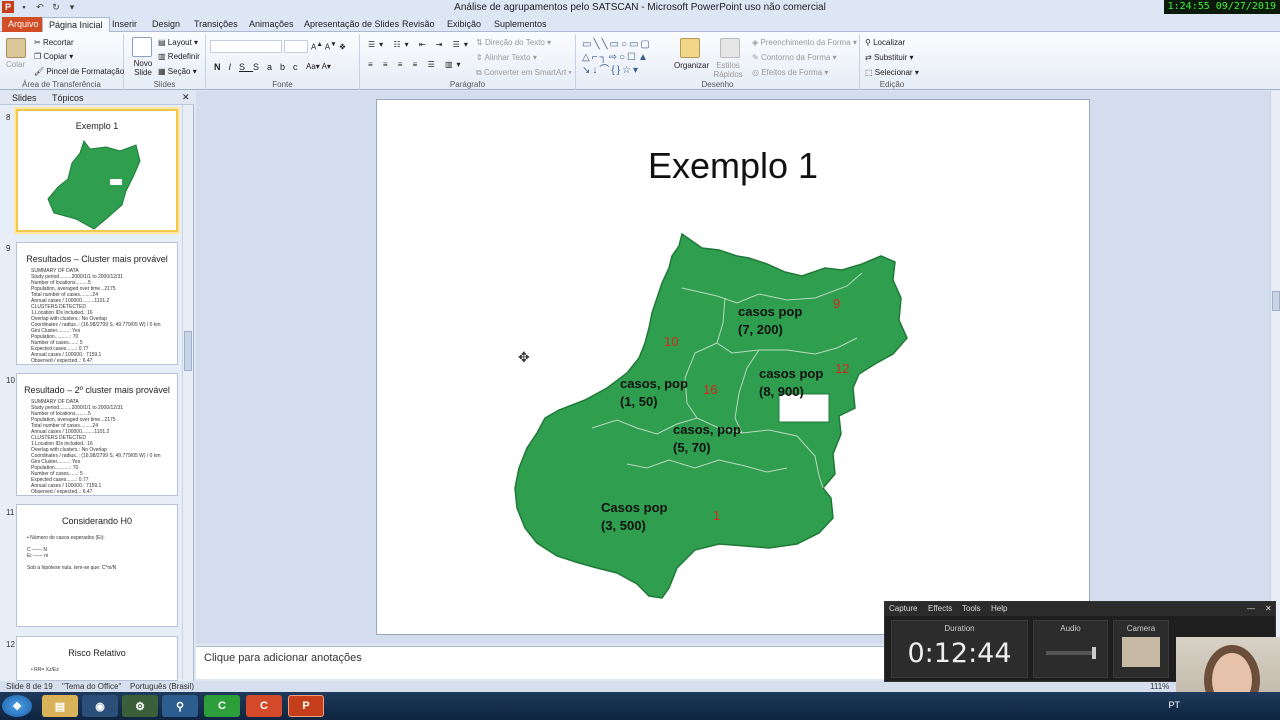 The image size is (1280, 720). I want to click on app-icon: ⚙, so click(140, 706).